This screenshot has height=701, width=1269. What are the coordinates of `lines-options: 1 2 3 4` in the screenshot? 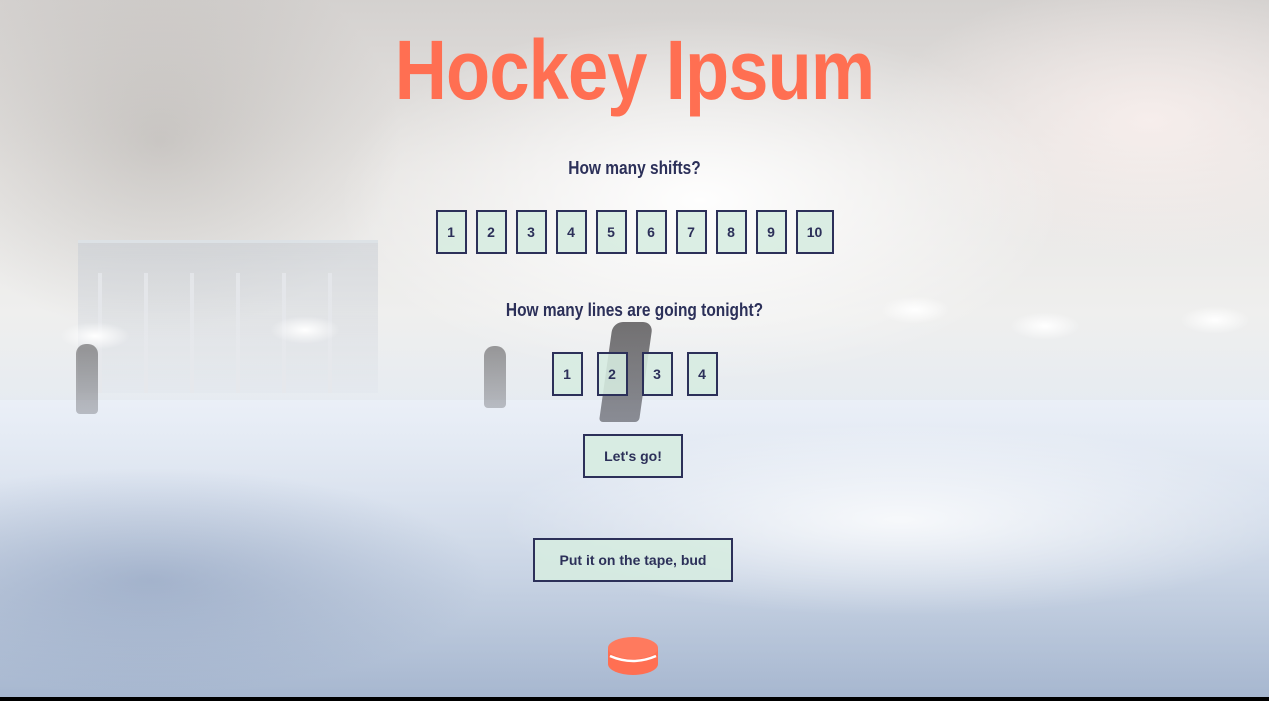 It's located at (634, 374).